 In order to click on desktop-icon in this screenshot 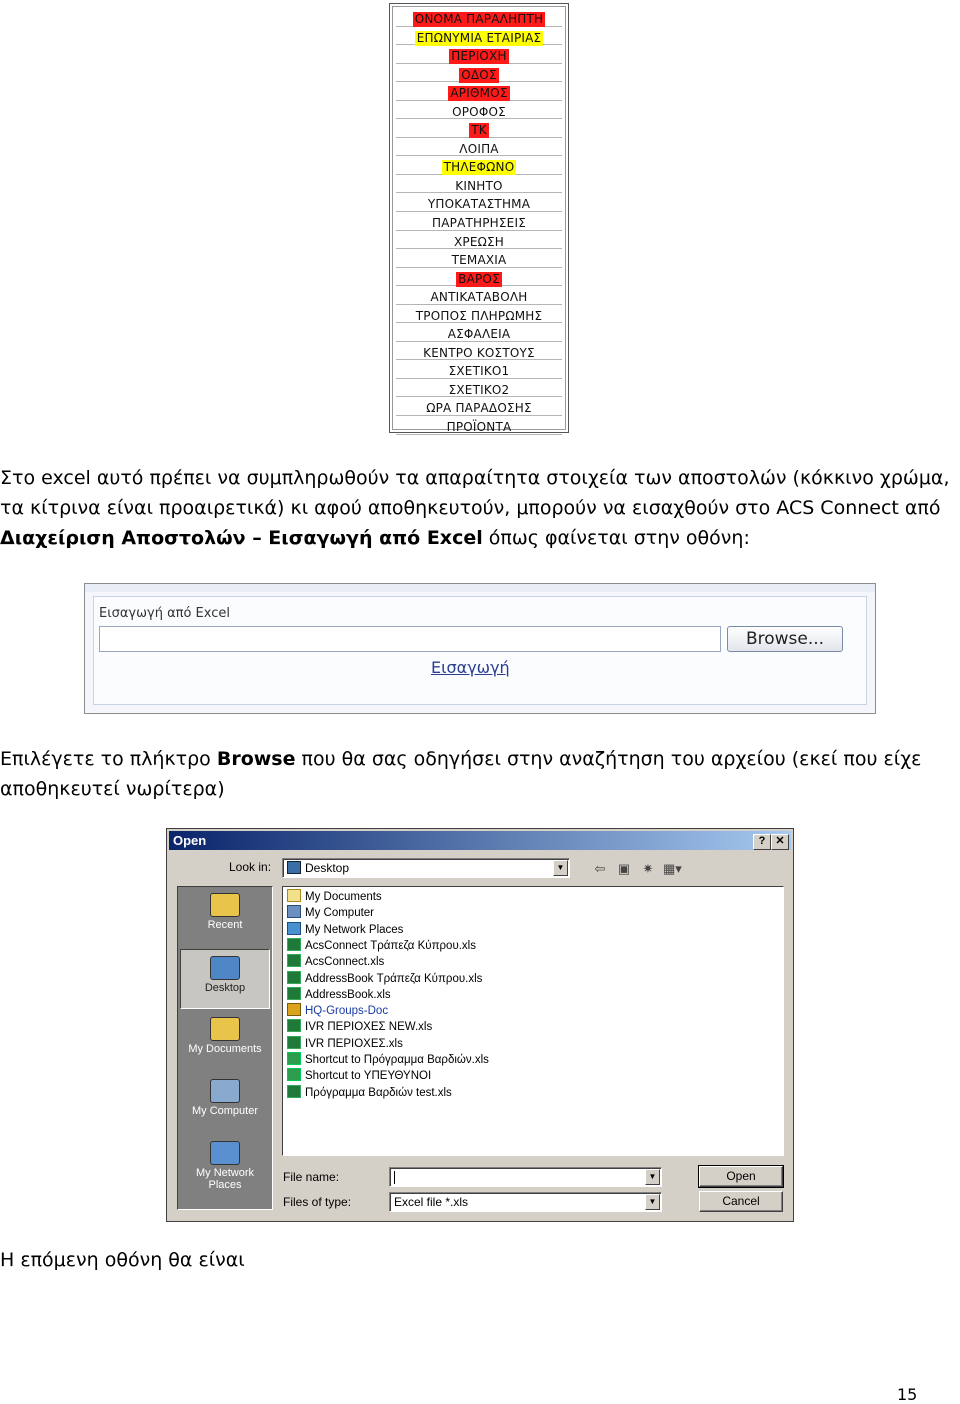, I will do `click(294, 867)`.